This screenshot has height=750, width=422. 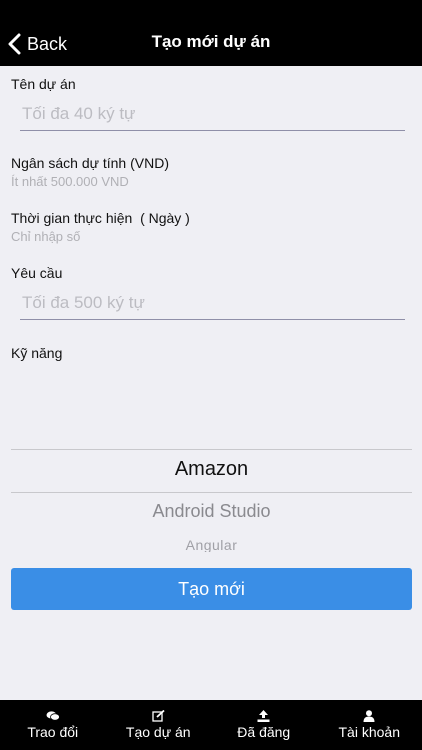 I want to click on budget-label: Ngân sách dự tính (VND), so click(x=90, y=163).